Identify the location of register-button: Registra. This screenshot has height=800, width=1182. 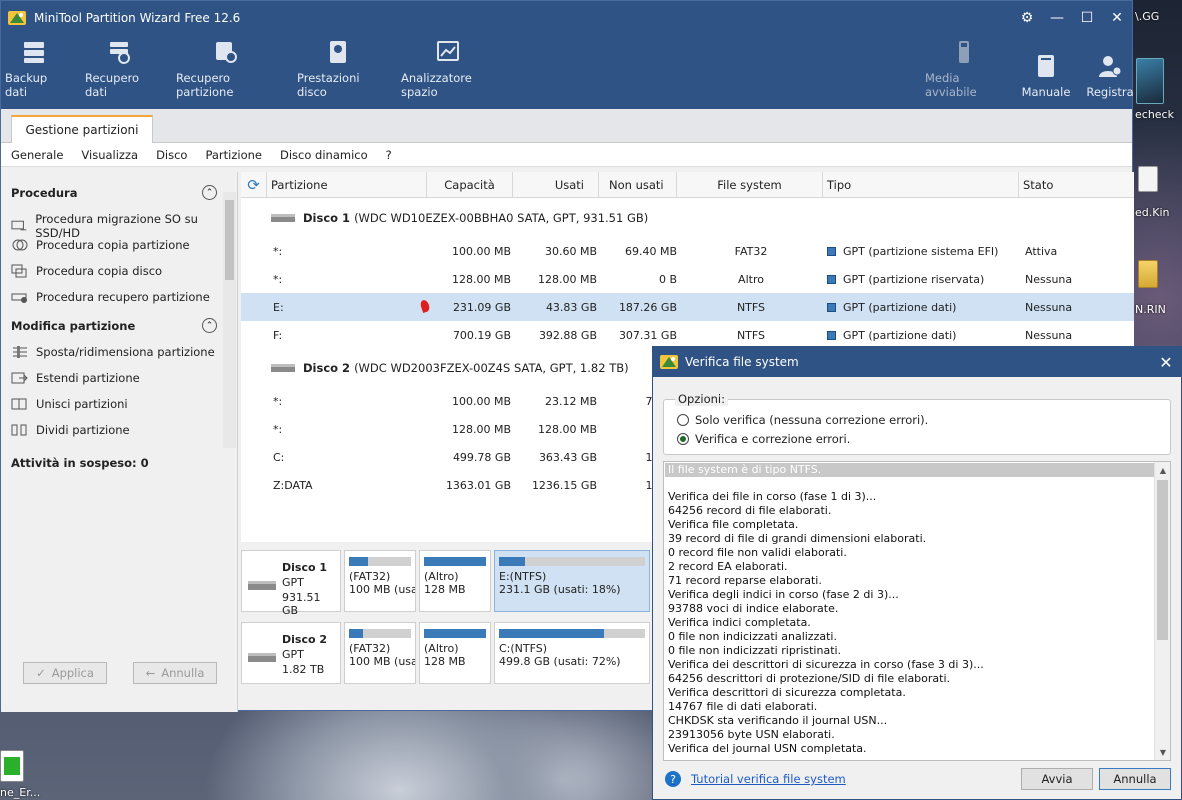
(1110, 72).